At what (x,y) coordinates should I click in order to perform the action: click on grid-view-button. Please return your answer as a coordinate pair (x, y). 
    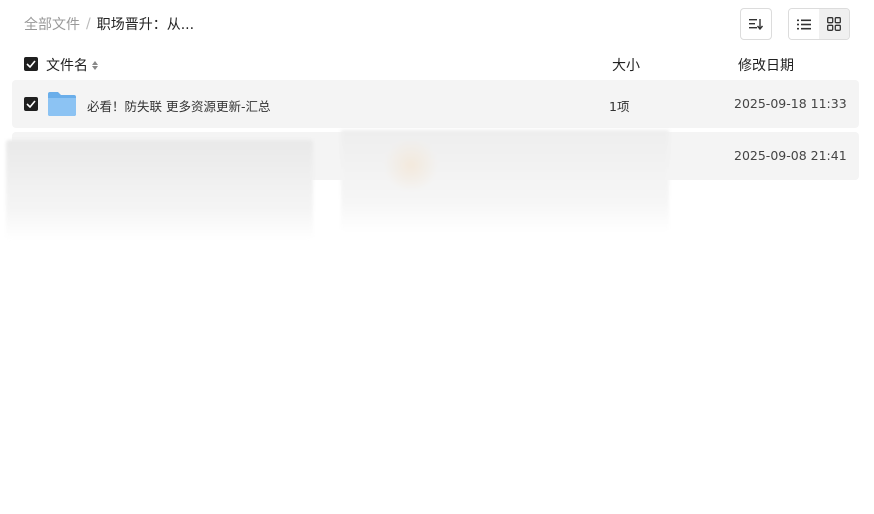
    Looking at the image, I should click on (834, 24).